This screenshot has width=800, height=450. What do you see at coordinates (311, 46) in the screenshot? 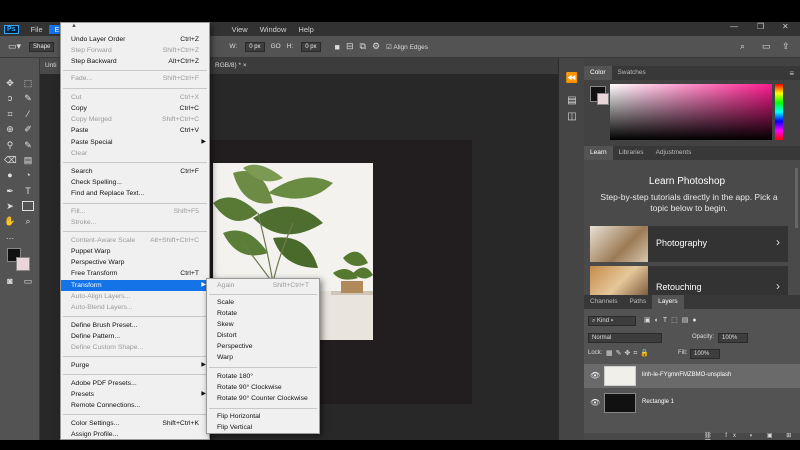
I see `height-field: 0 px` at bounding box center [311, 46].